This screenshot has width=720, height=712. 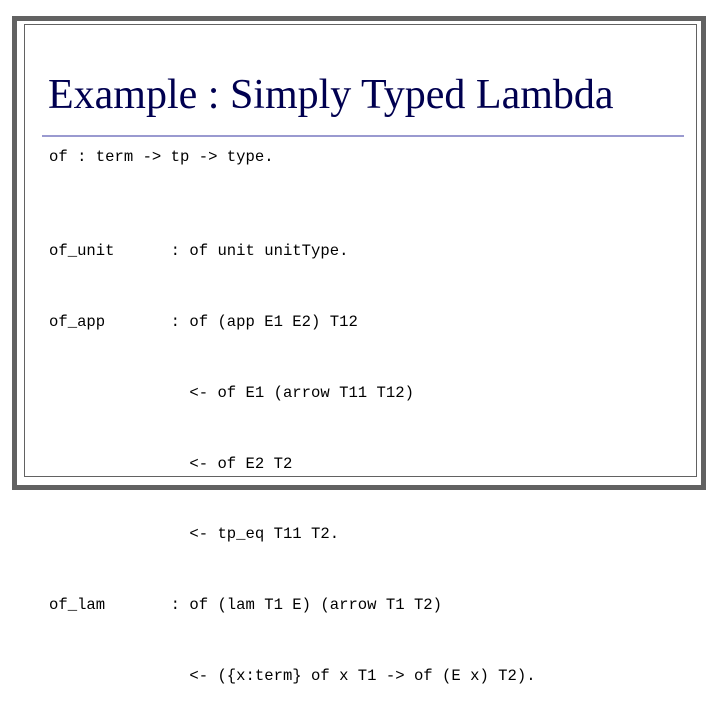 What do you see at coordinates (171, 463) in the screenshot?
I see `rule-line: <- of E2 T2` at bounding box center [171, 463].